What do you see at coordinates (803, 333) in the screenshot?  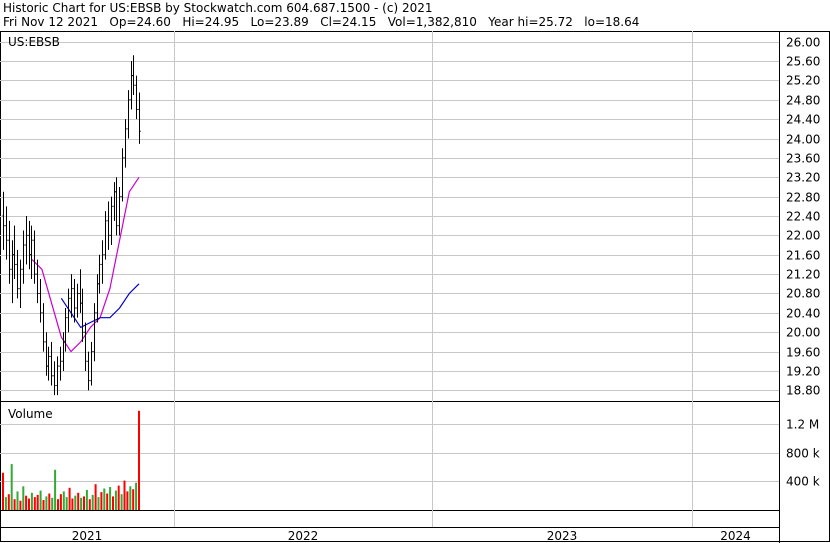 I see `price-tick-label: 20.00` at bounding box center [803, 333].